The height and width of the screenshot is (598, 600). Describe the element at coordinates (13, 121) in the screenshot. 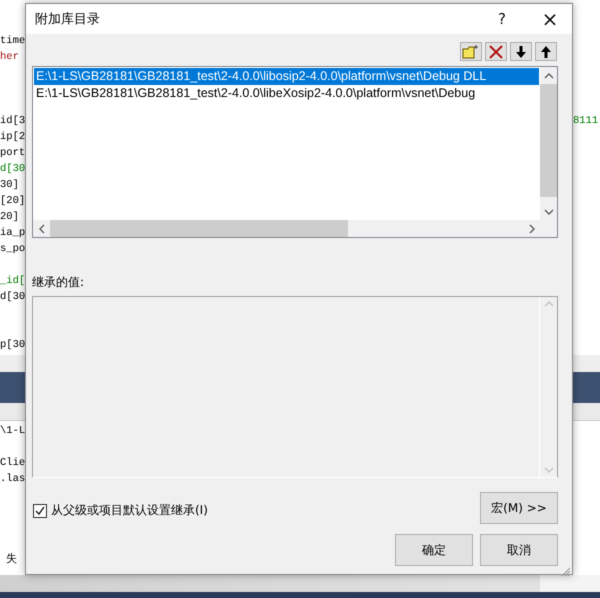

I see `code-text: id[3` at that location.